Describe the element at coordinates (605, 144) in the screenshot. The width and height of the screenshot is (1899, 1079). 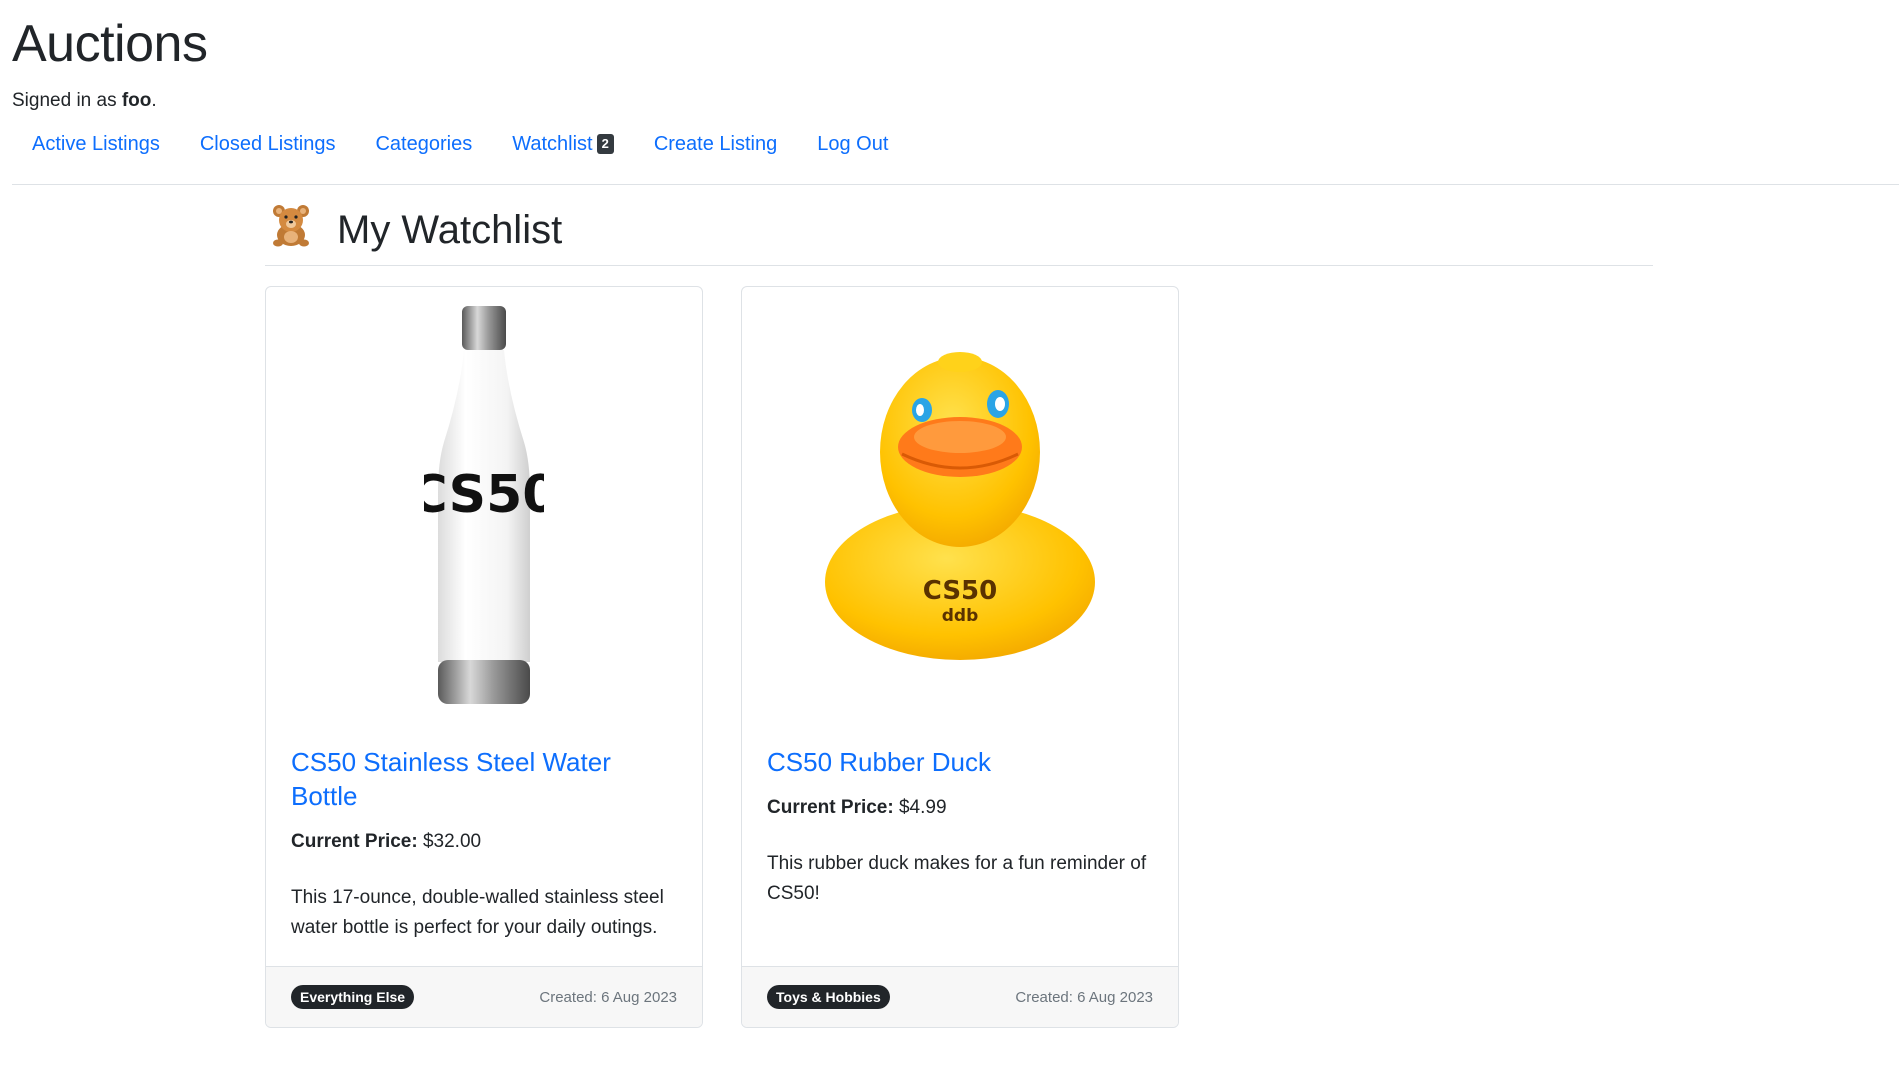
I see `watchlist-count-badge: 2` at that location.